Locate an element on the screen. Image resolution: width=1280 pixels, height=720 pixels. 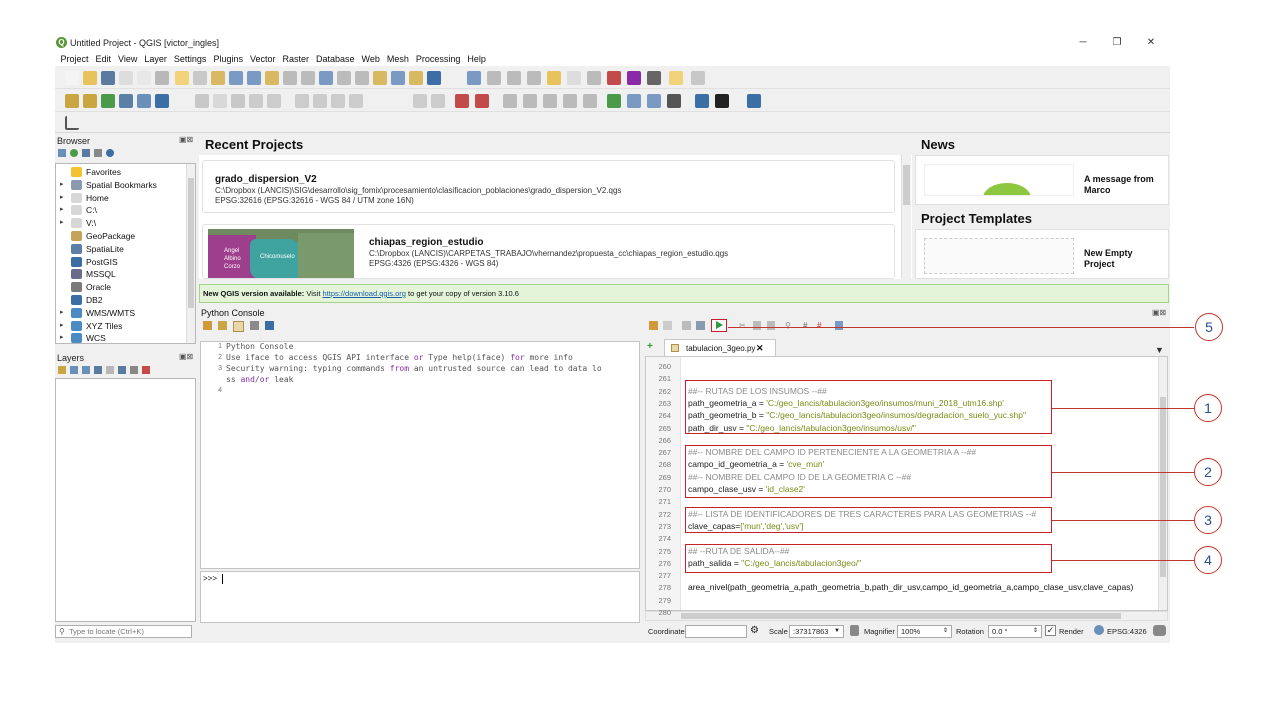
copy-icon is located at coordinates (757, 325).